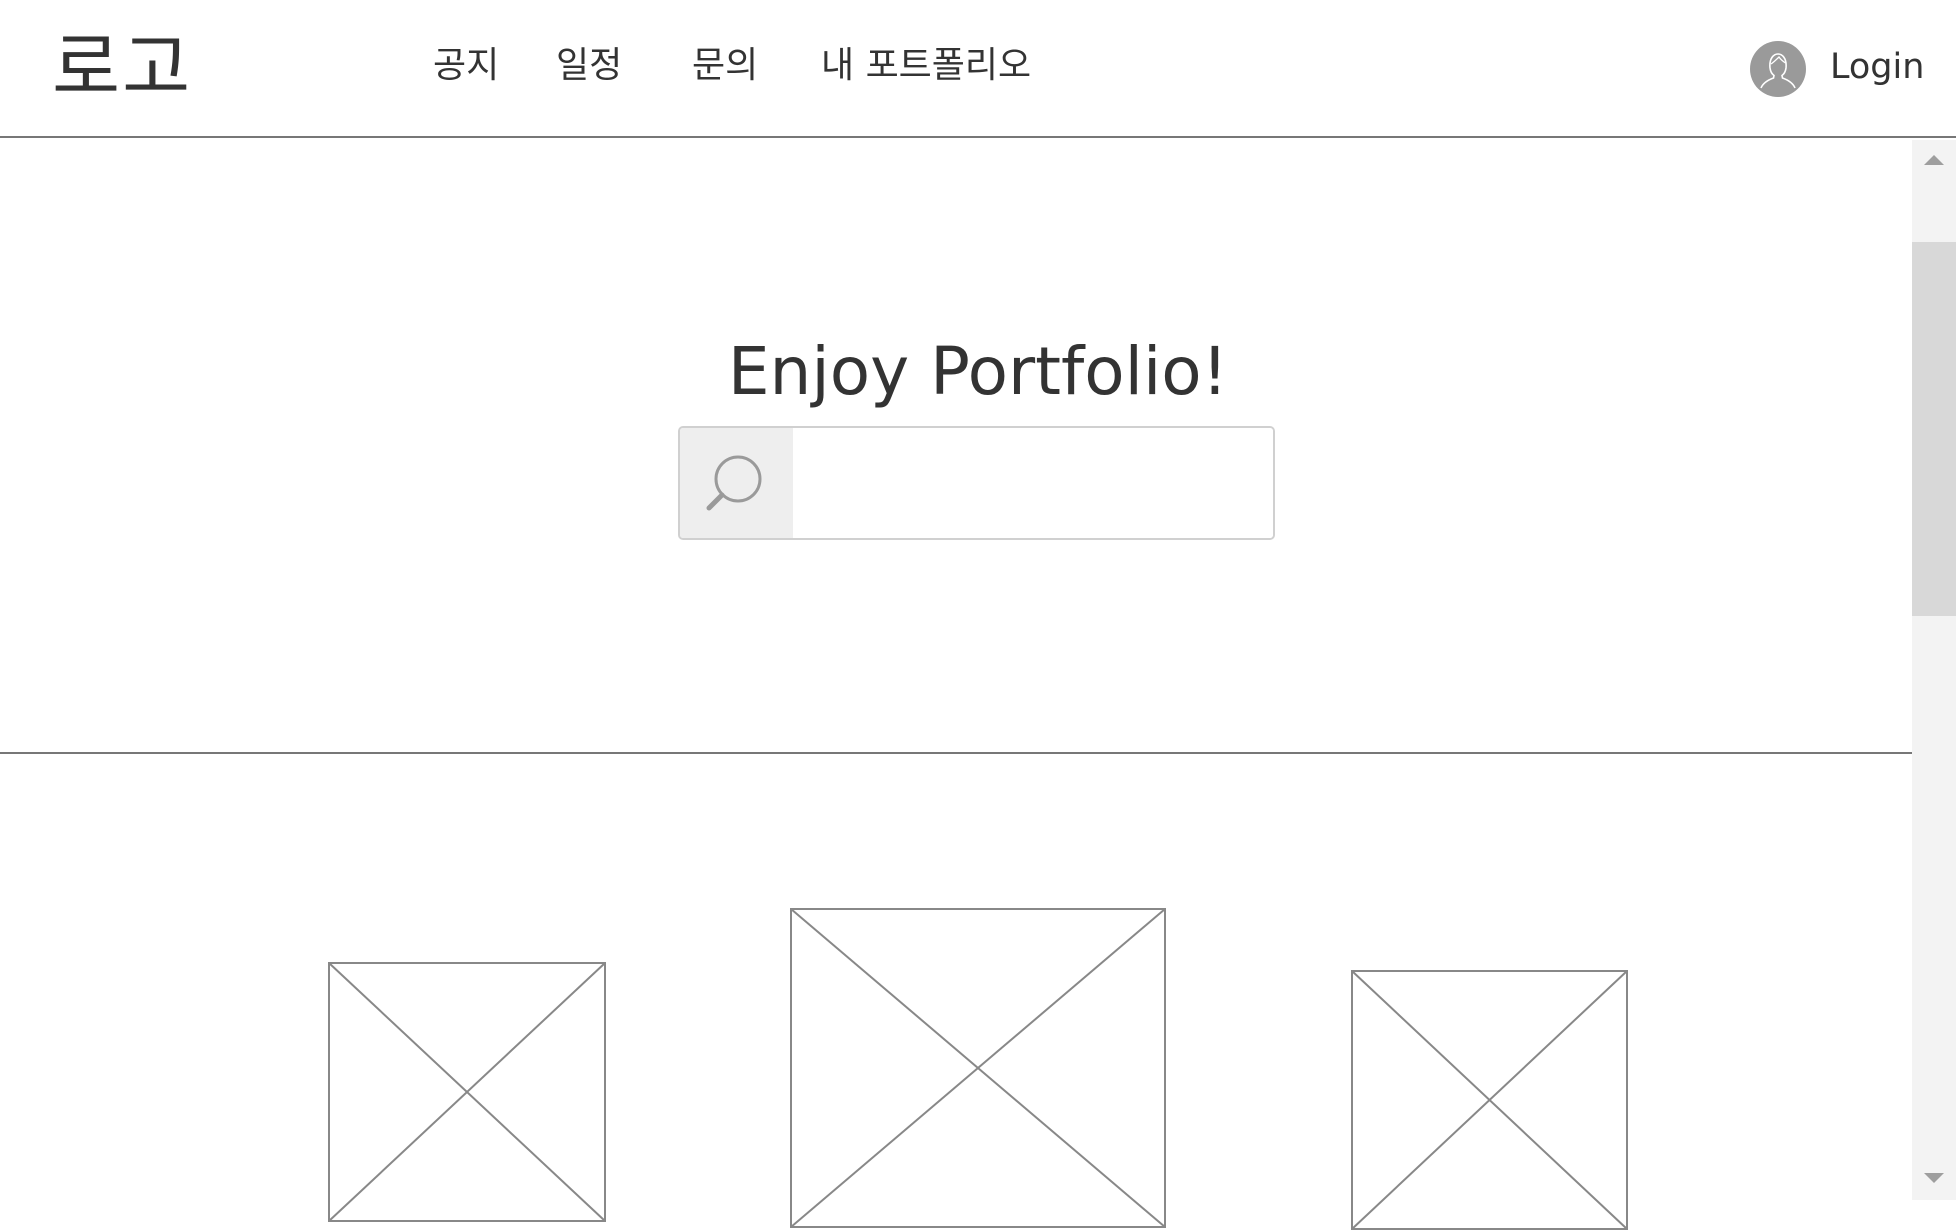 The width and height of the screenshot is (1956, 1230). Describe the element at coordinates (122, 68) in the screenshot. I see `logo: 로고` at that location.